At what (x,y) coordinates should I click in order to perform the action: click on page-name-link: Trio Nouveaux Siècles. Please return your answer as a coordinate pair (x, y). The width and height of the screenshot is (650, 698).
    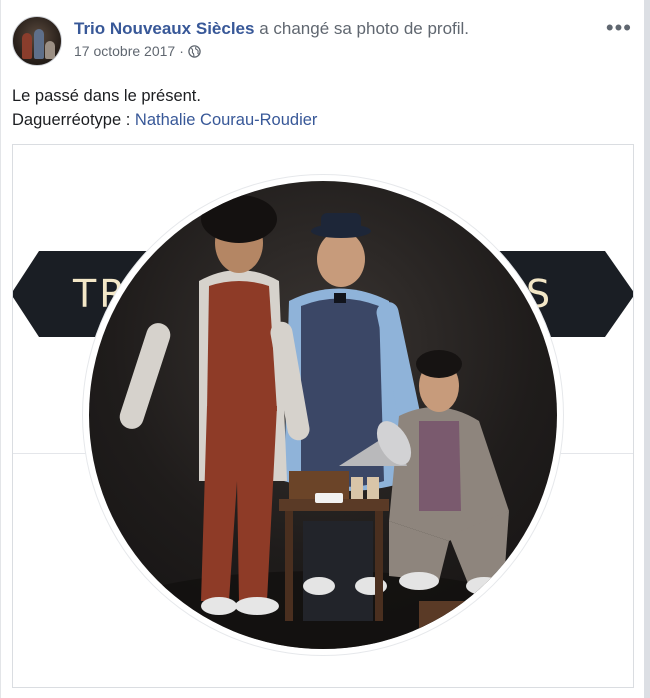
    Looking at the image, I should click on (164, 28).